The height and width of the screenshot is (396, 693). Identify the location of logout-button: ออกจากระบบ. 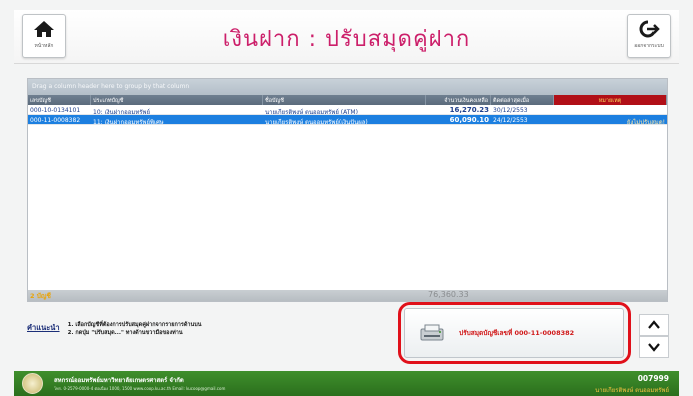
(649, 36).